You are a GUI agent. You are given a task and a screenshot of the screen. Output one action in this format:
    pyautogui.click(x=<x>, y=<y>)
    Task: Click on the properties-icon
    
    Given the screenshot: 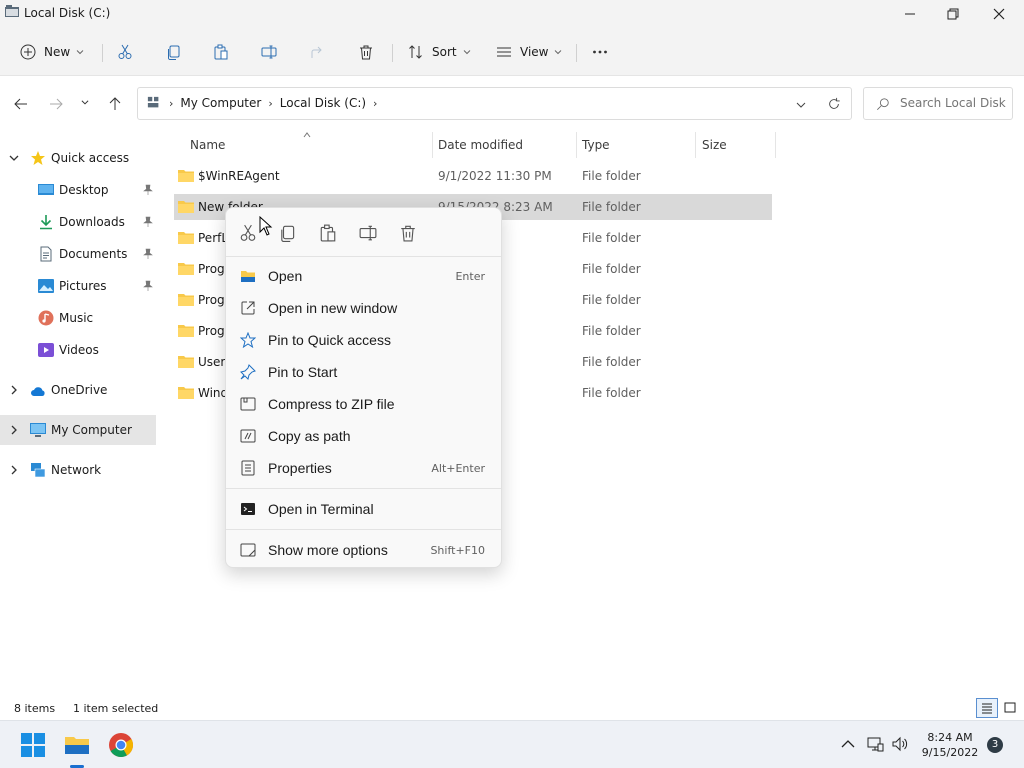 What is the action you would take?
    pyautogui.click(x=248, y=468)
    